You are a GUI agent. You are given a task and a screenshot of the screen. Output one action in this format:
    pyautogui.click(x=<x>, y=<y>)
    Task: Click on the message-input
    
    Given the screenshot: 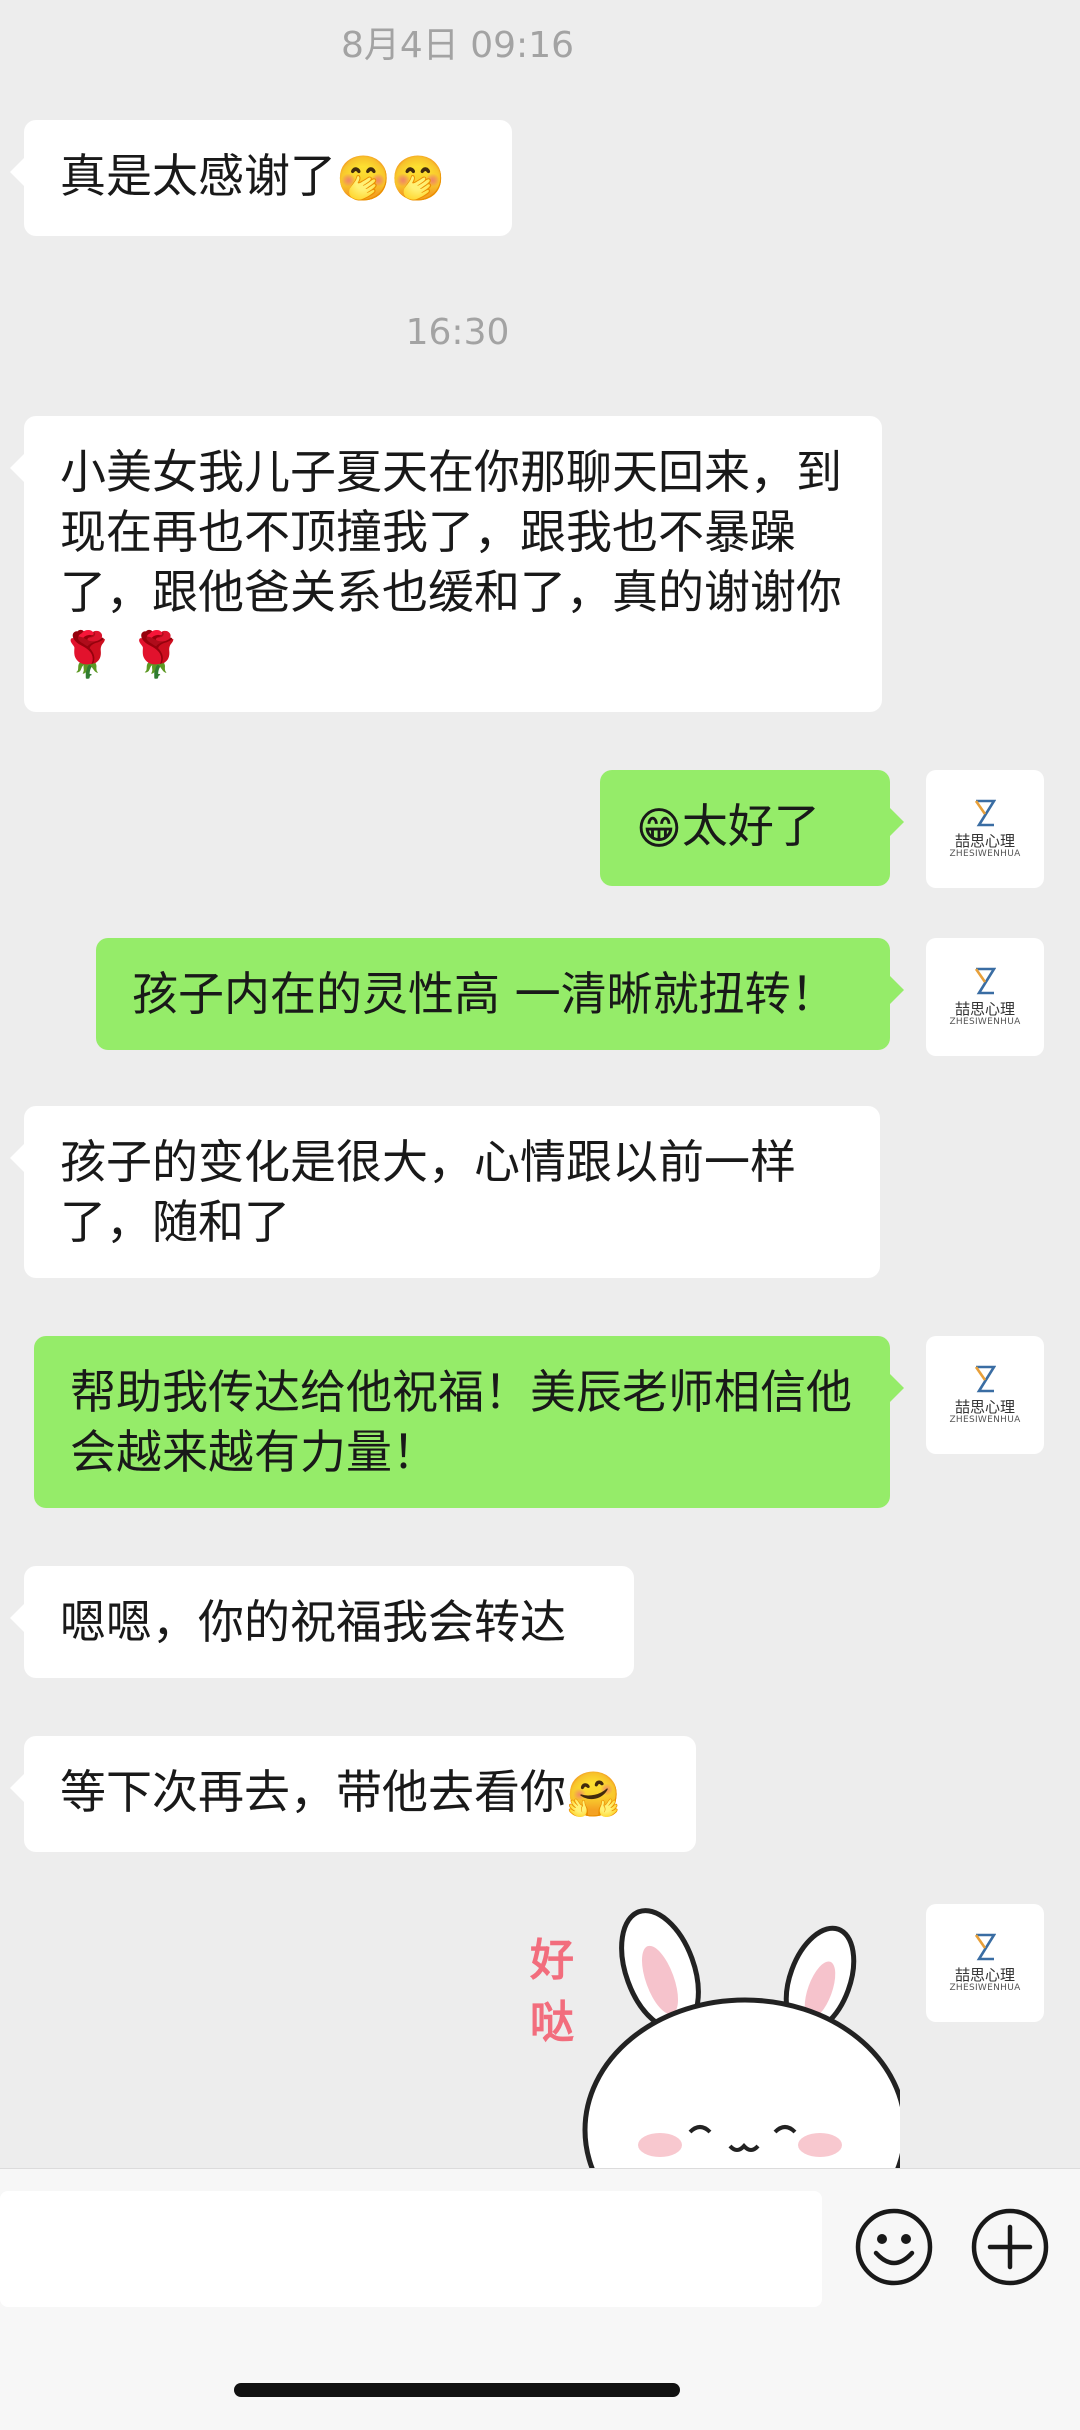 What is the action you would take?
    pyautogui.click(x=411, y=2249)
    